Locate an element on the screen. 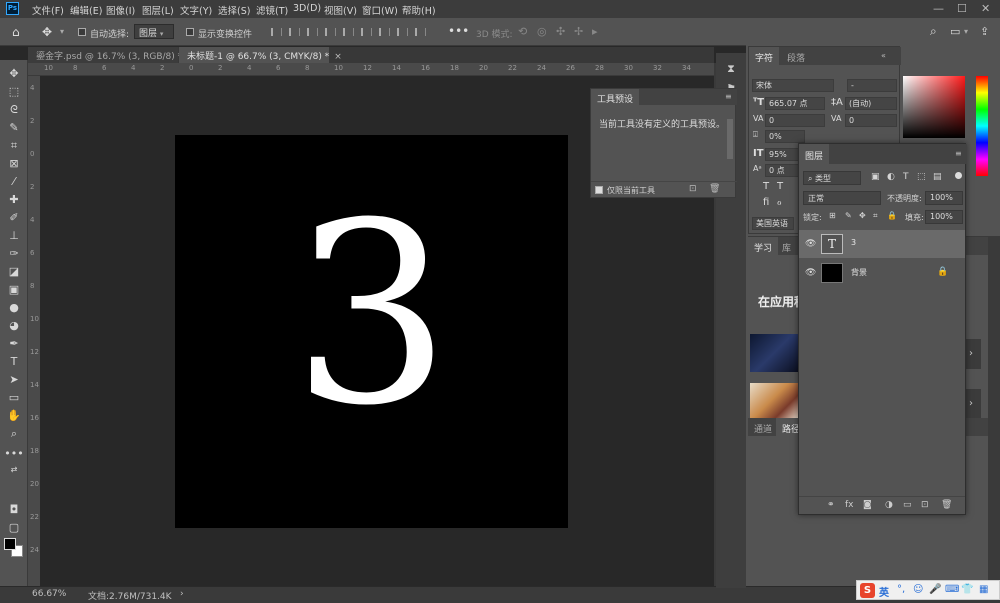 This screenshot has height=603, width=1000. workspace-chevron-icon: ▾ is located at coordinates (966, 31).